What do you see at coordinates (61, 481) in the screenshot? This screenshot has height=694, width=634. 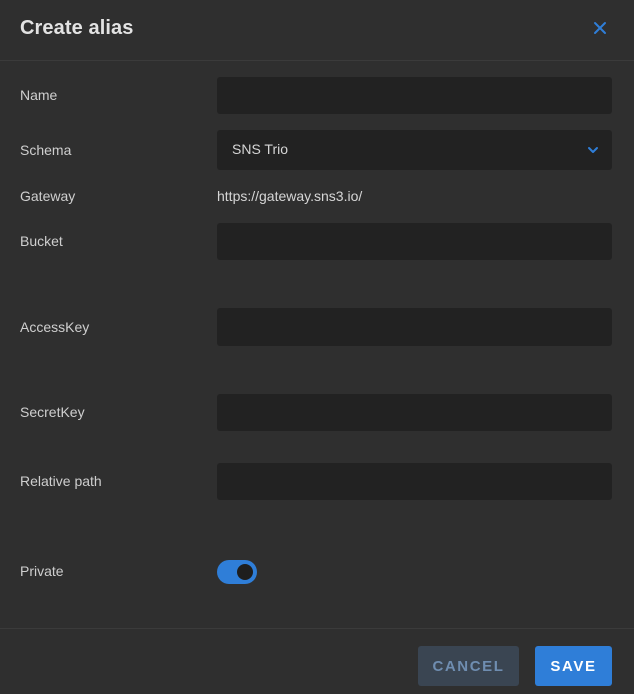 I see `relative-path-label: Relative path` at bounding box center [61, 481].